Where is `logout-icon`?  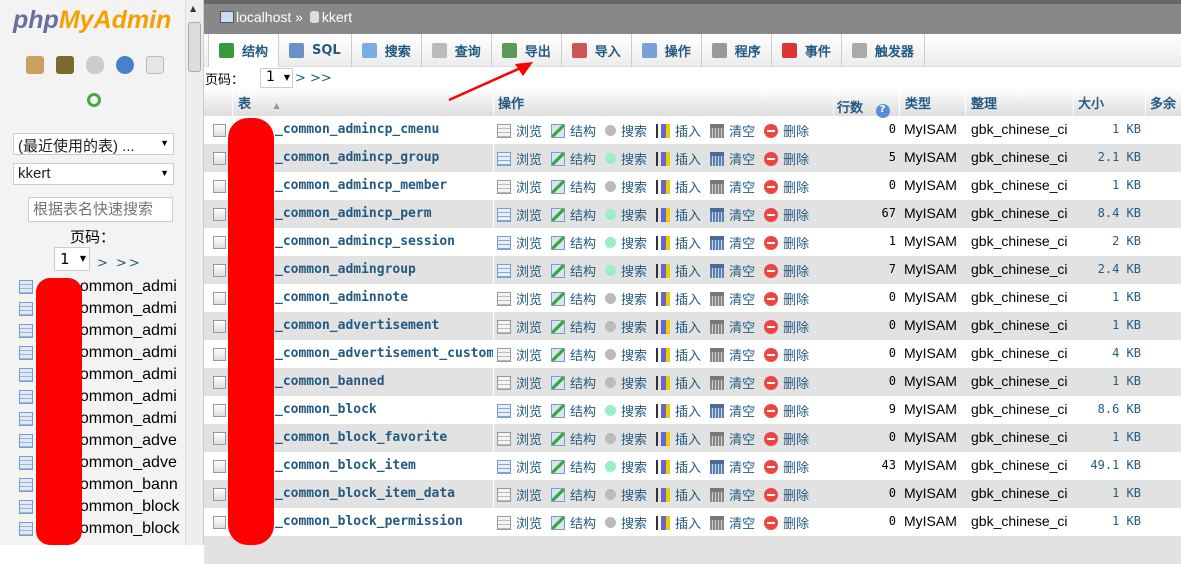 logout-icon is located at coordinates (65, 65).